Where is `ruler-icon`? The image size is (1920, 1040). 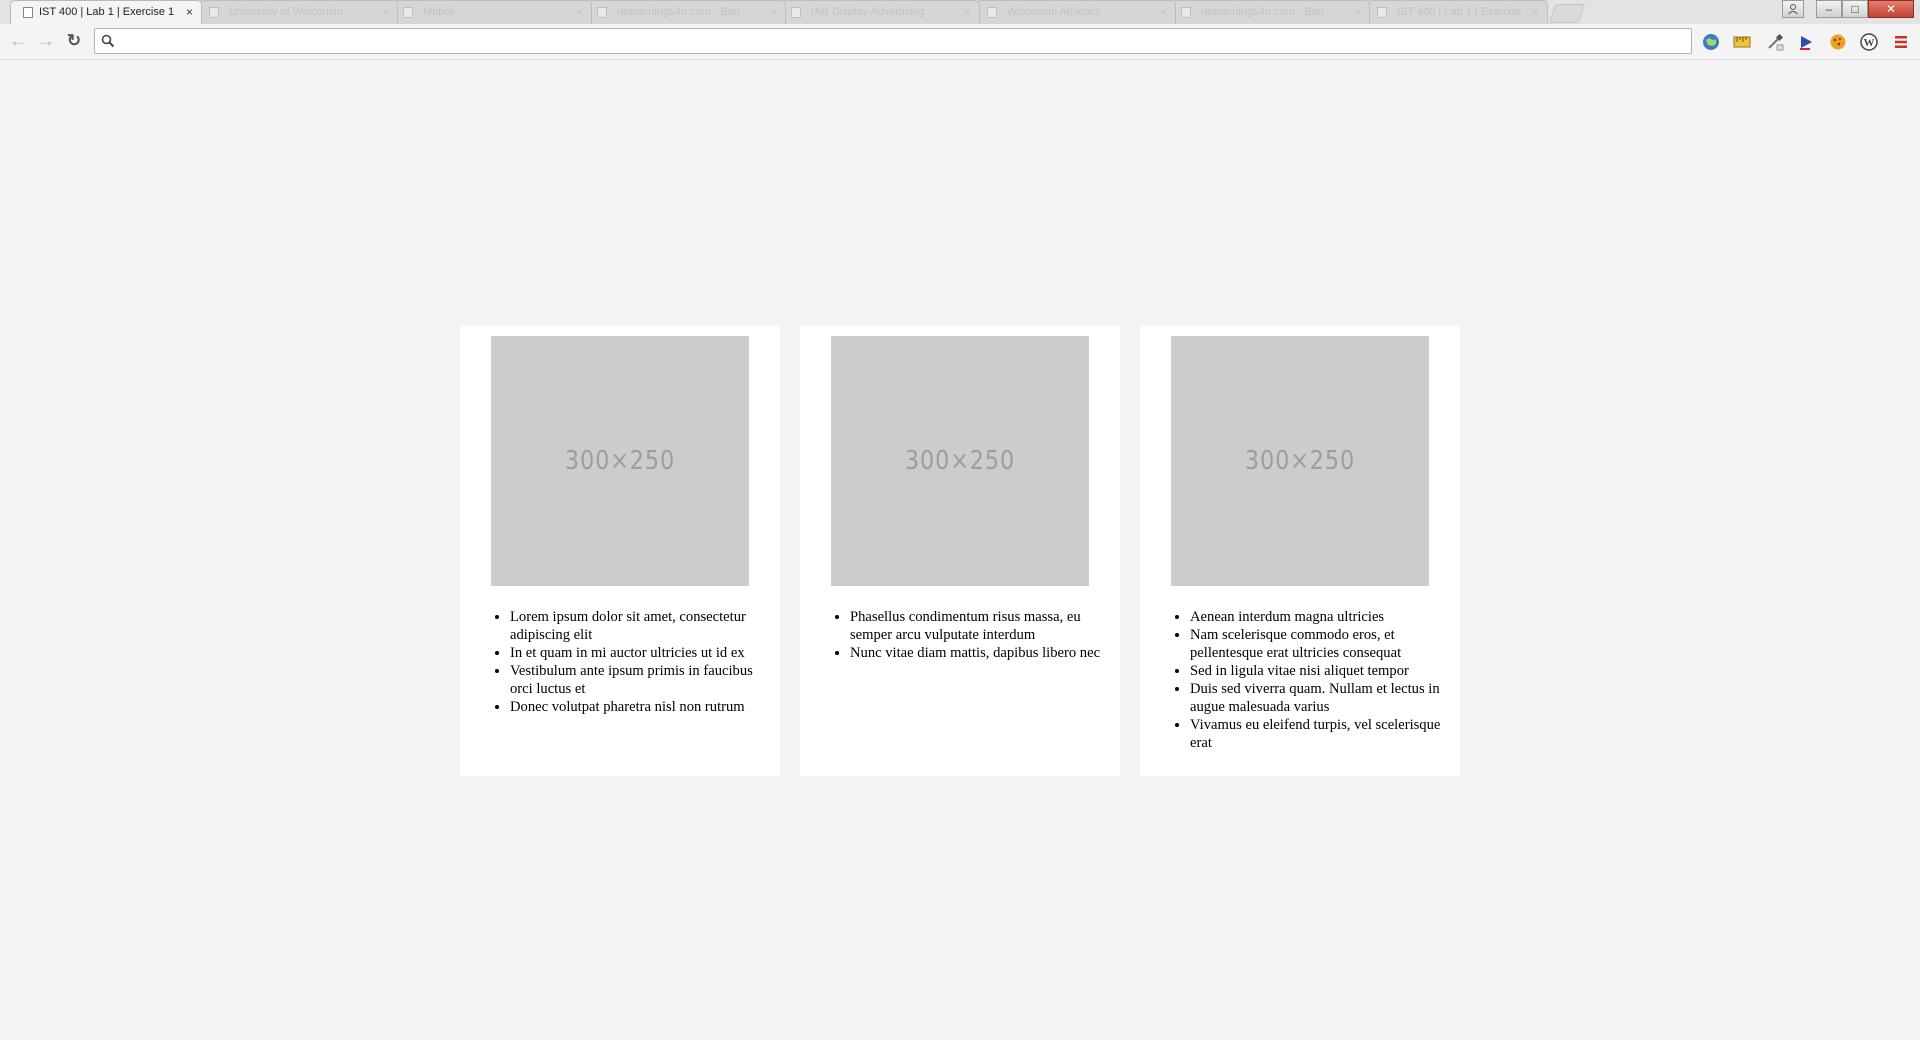 ruler-icon is located at coordinates (1742, 42).